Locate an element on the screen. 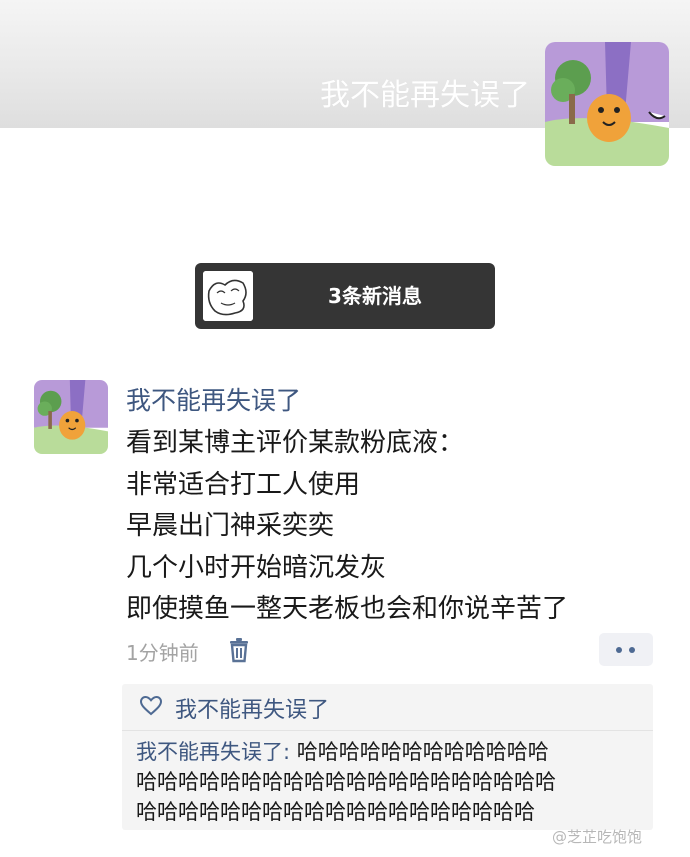 The width and height of the screenshot is (690, 857). comment-text-line: 哈哈哈哈哈哈哈哈哈哈哈哈 is located at coordinates (422, 752).